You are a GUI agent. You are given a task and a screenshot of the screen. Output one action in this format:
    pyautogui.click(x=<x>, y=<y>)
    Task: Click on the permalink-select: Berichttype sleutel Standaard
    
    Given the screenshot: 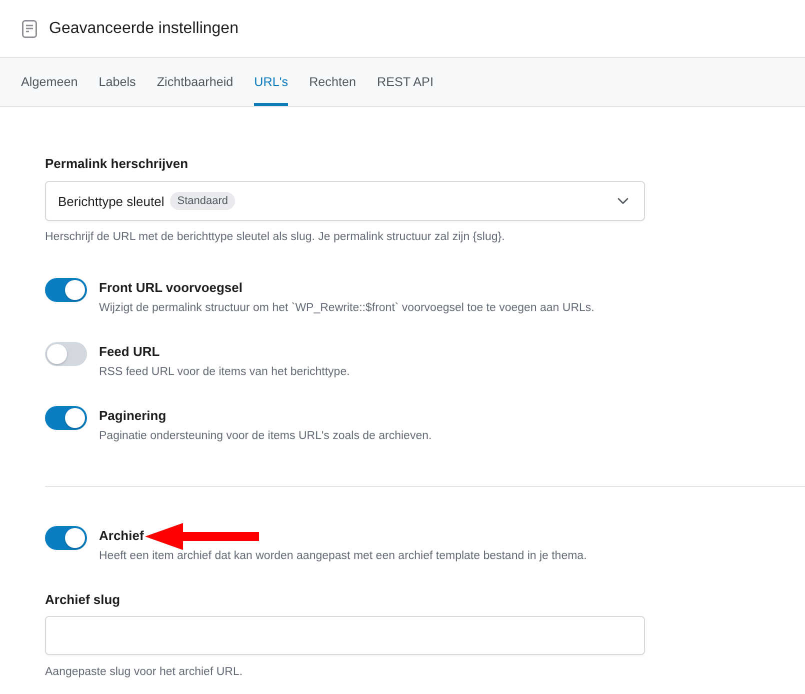 What is the action you would take?
    pyautogui.click(x=345, y=201)
    